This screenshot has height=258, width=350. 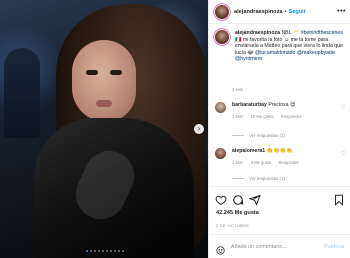 I want to click on add-comment-bar: Publicar, so click(x=279, y=246).